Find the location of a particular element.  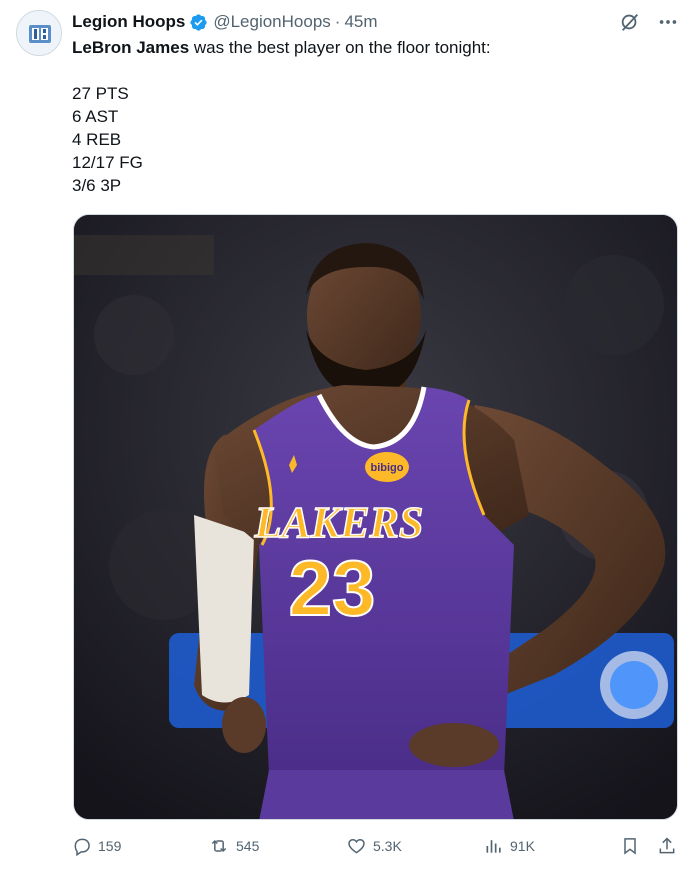

stat-assists: 6 AST is located at coordinates (95, 116).